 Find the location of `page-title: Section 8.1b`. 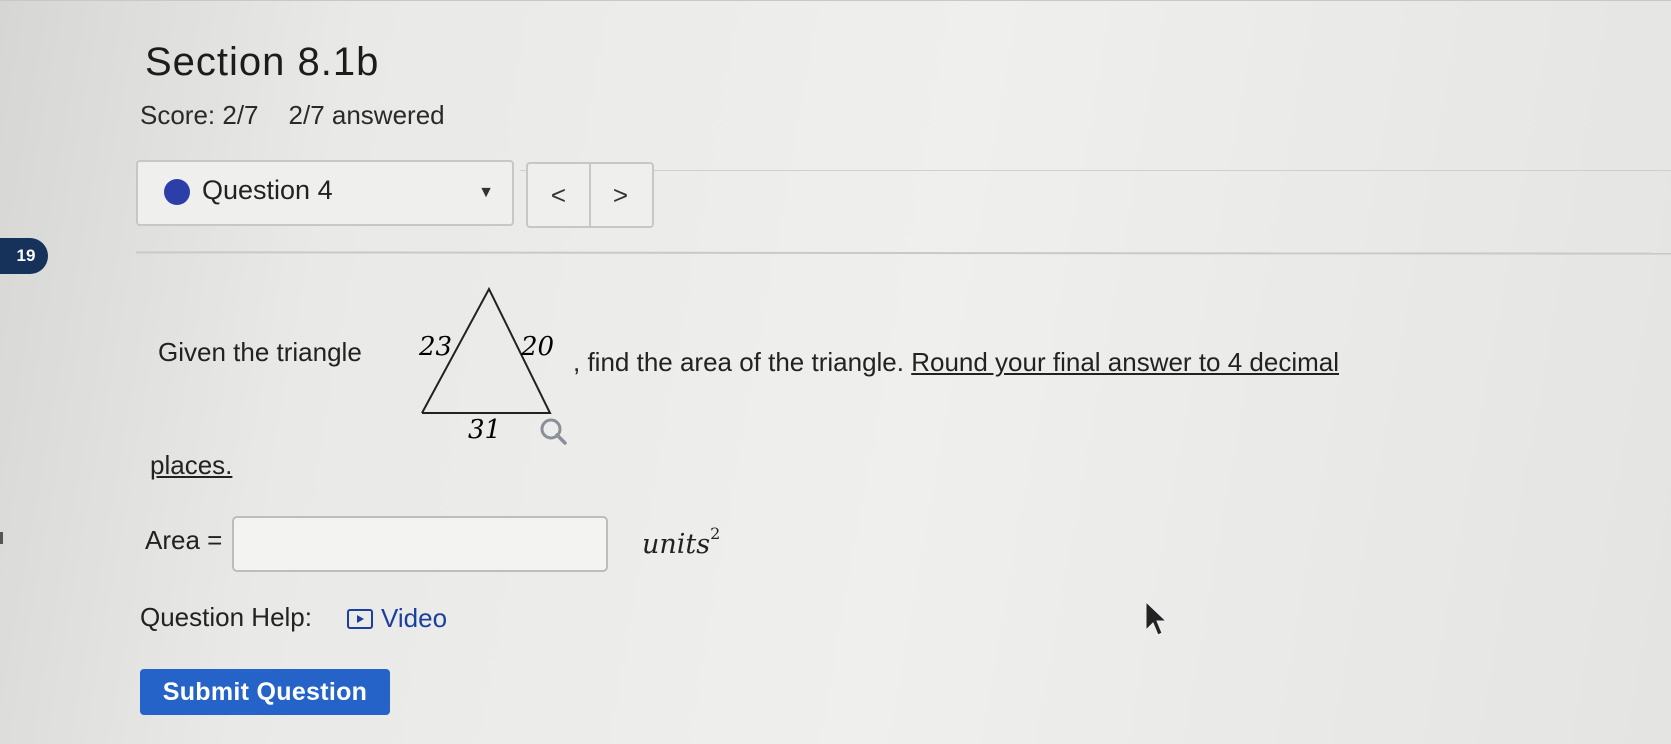

page-title: Section 8.1b is located at coordinates (262, 62).